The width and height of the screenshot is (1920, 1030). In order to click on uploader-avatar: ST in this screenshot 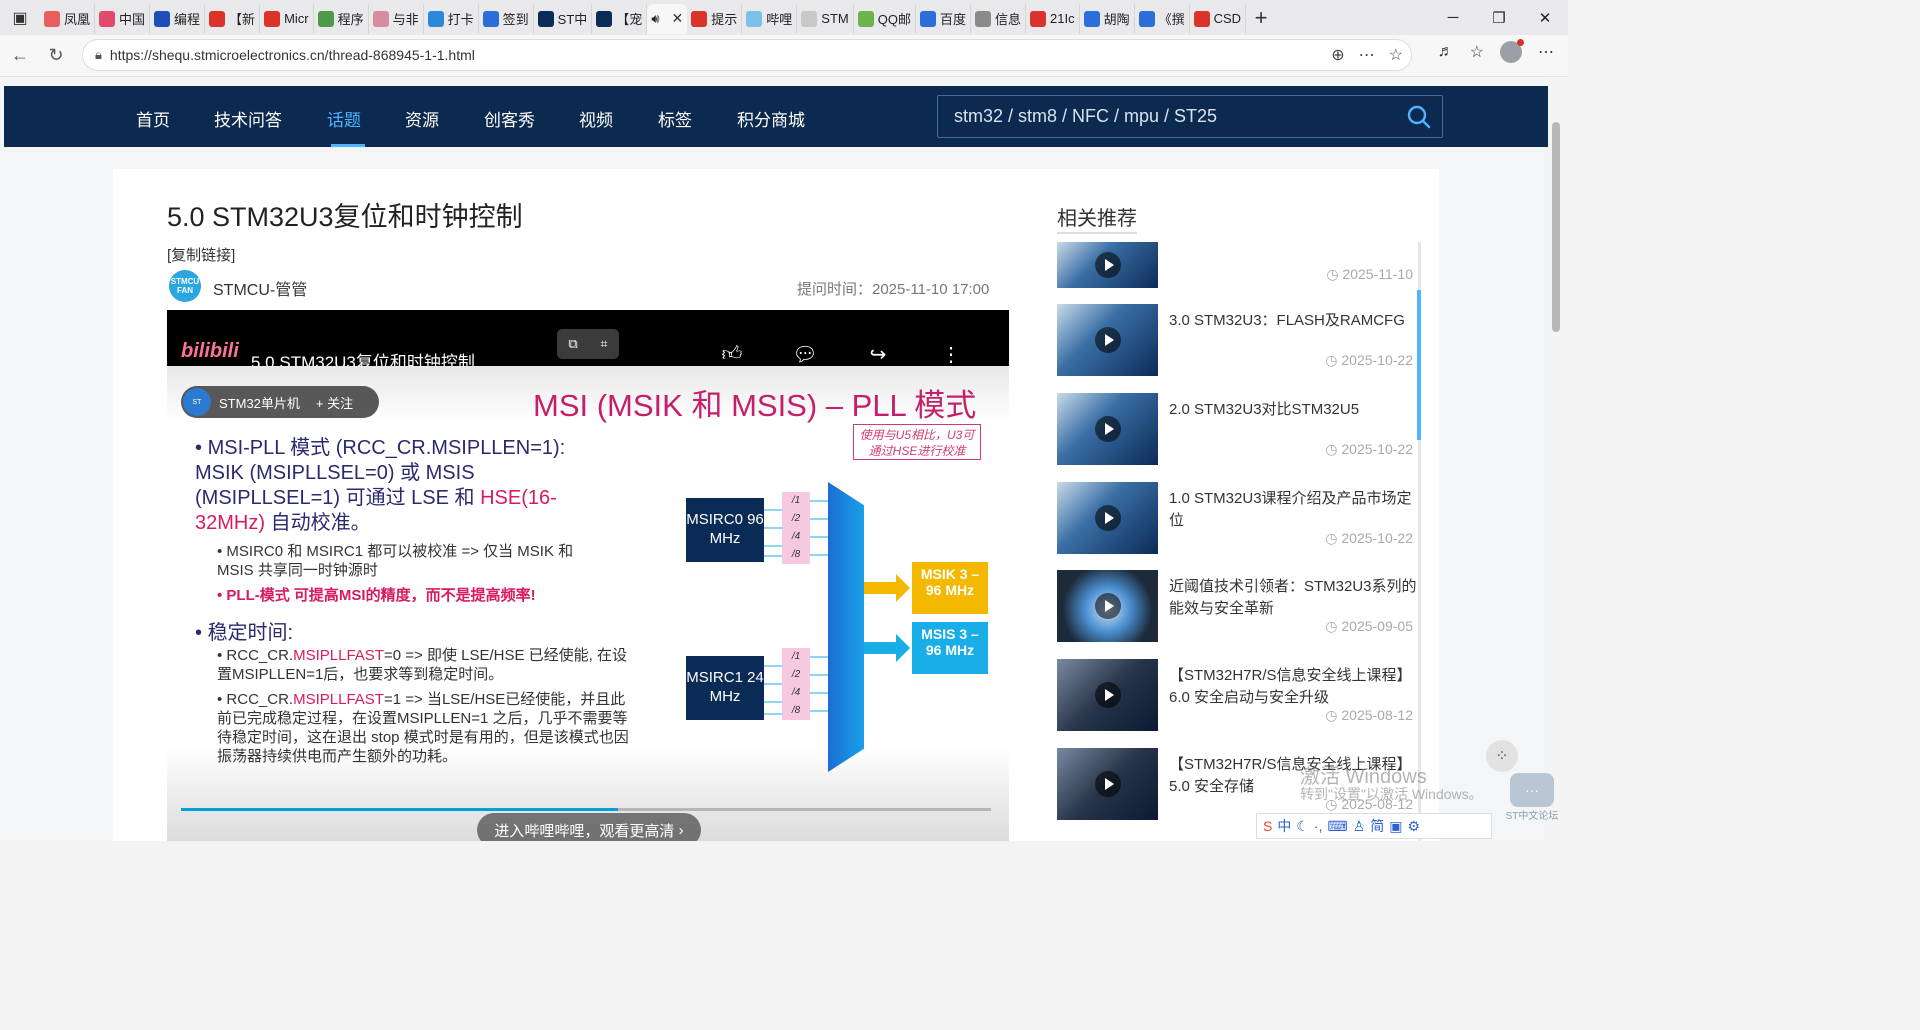, I will do `click(197, 402)`.